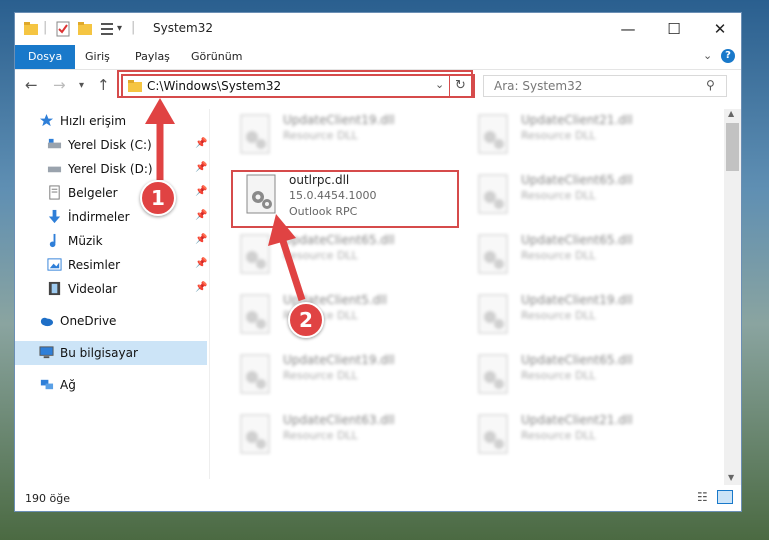 This screenshot has width=769, height=540. What do you see at coordinates (158, 198) in the screenshot?
I see `step-badge-1: 1` at bounding box center [158, 198].